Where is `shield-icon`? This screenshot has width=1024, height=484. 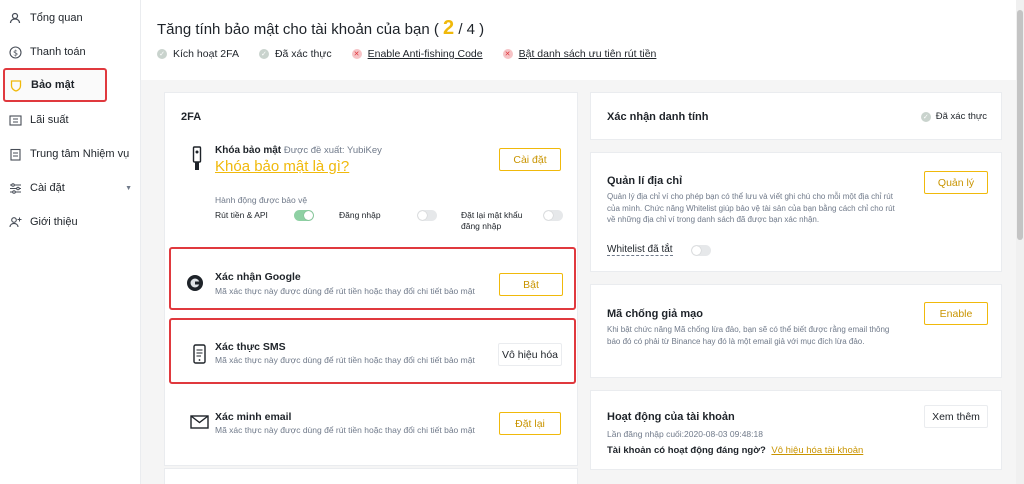 shield-icon is located at coordinates (16, 85).